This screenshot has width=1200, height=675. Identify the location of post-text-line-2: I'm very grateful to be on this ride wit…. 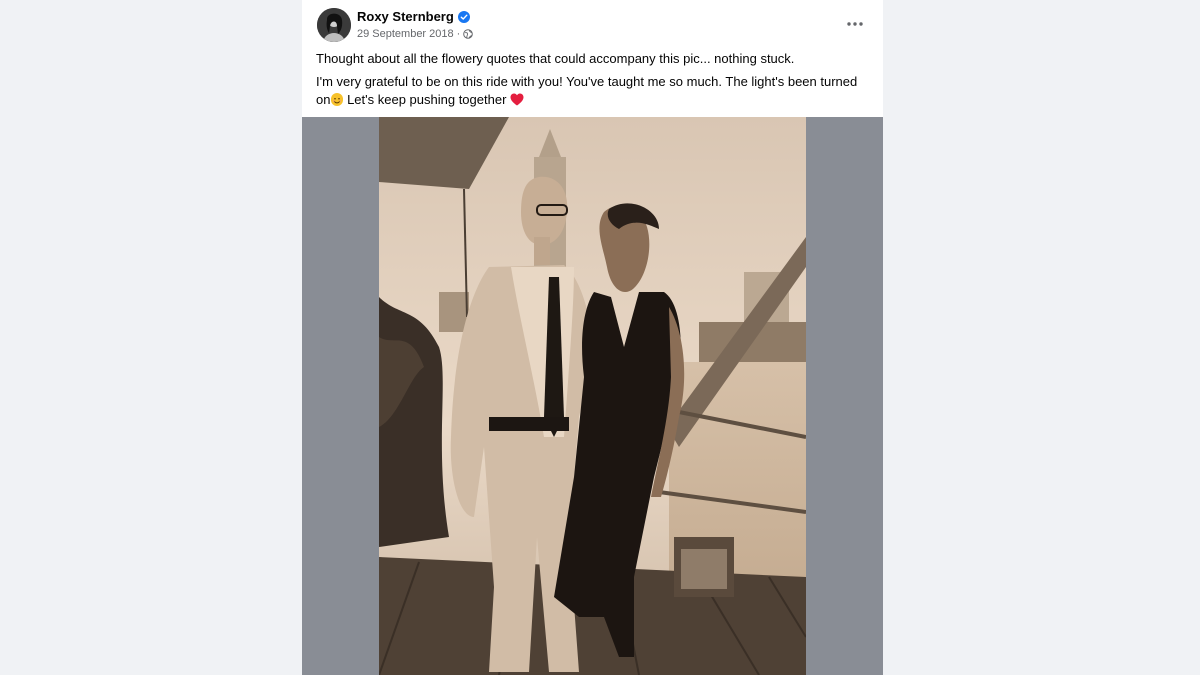
(593, 91).